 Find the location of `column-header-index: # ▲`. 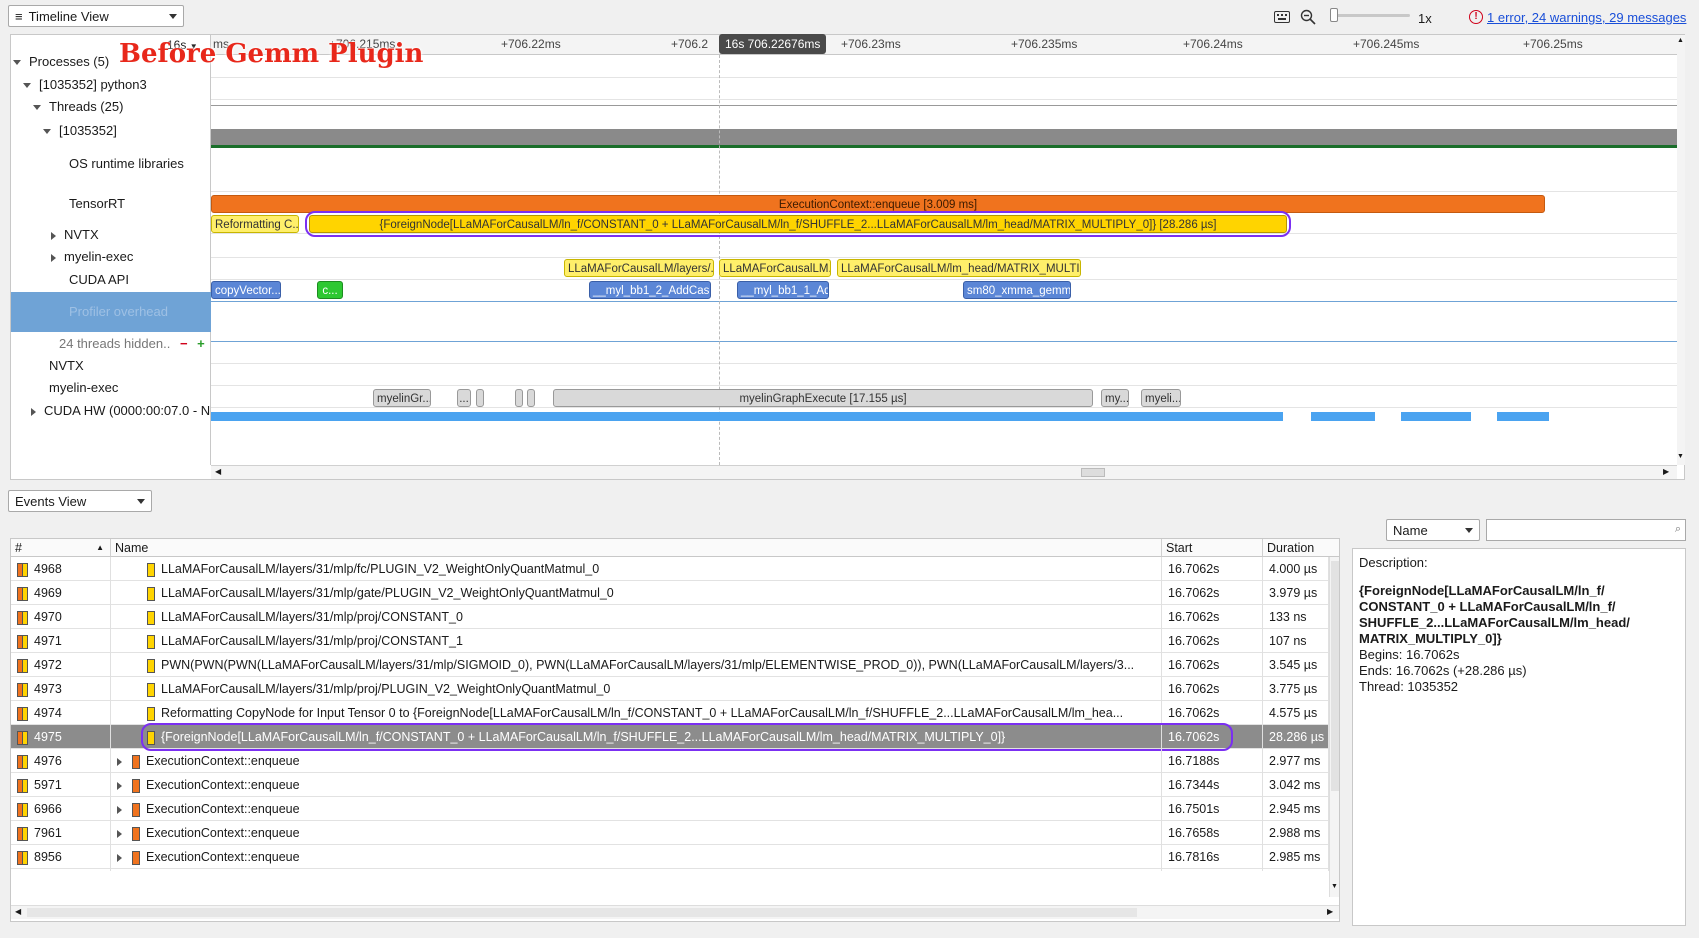

column-header-index: # ▲ is located at coordinates (61, 548).